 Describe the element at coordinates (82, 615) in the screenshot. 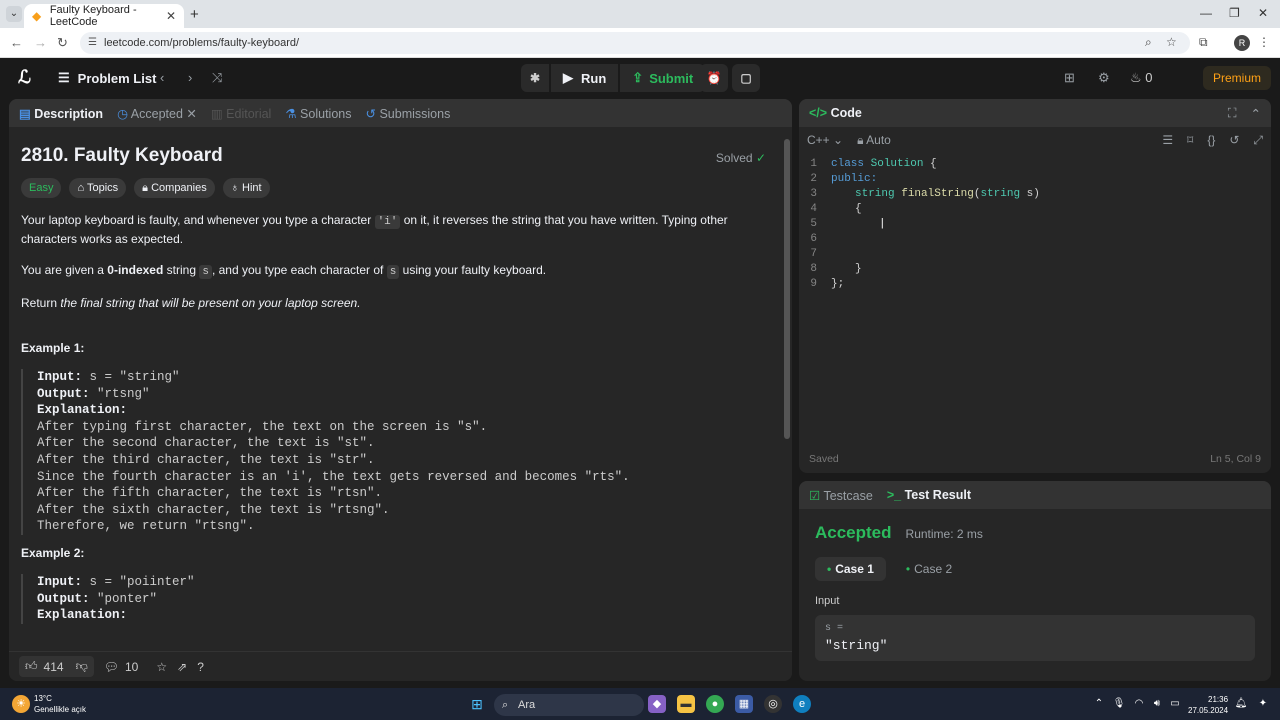

I see `ex2-explanation-label: Explanation:` at that location.